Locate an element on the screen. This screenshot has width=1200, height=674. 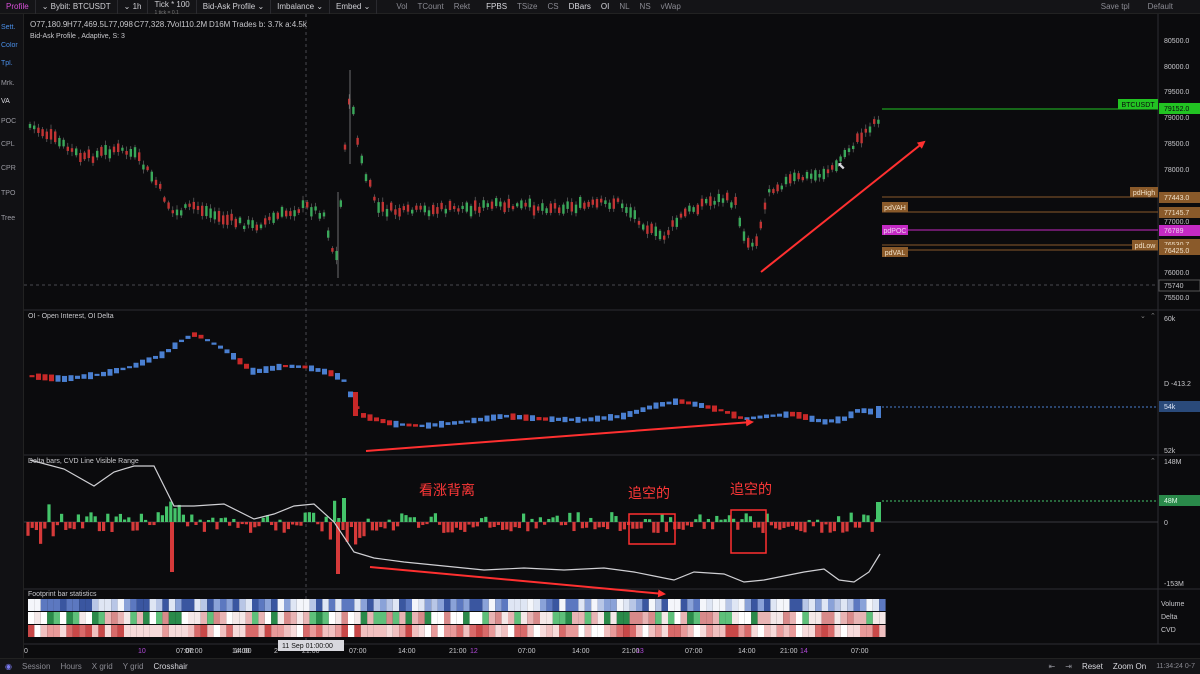
hours-toggle: Hours is located at coordinates (70, 666).